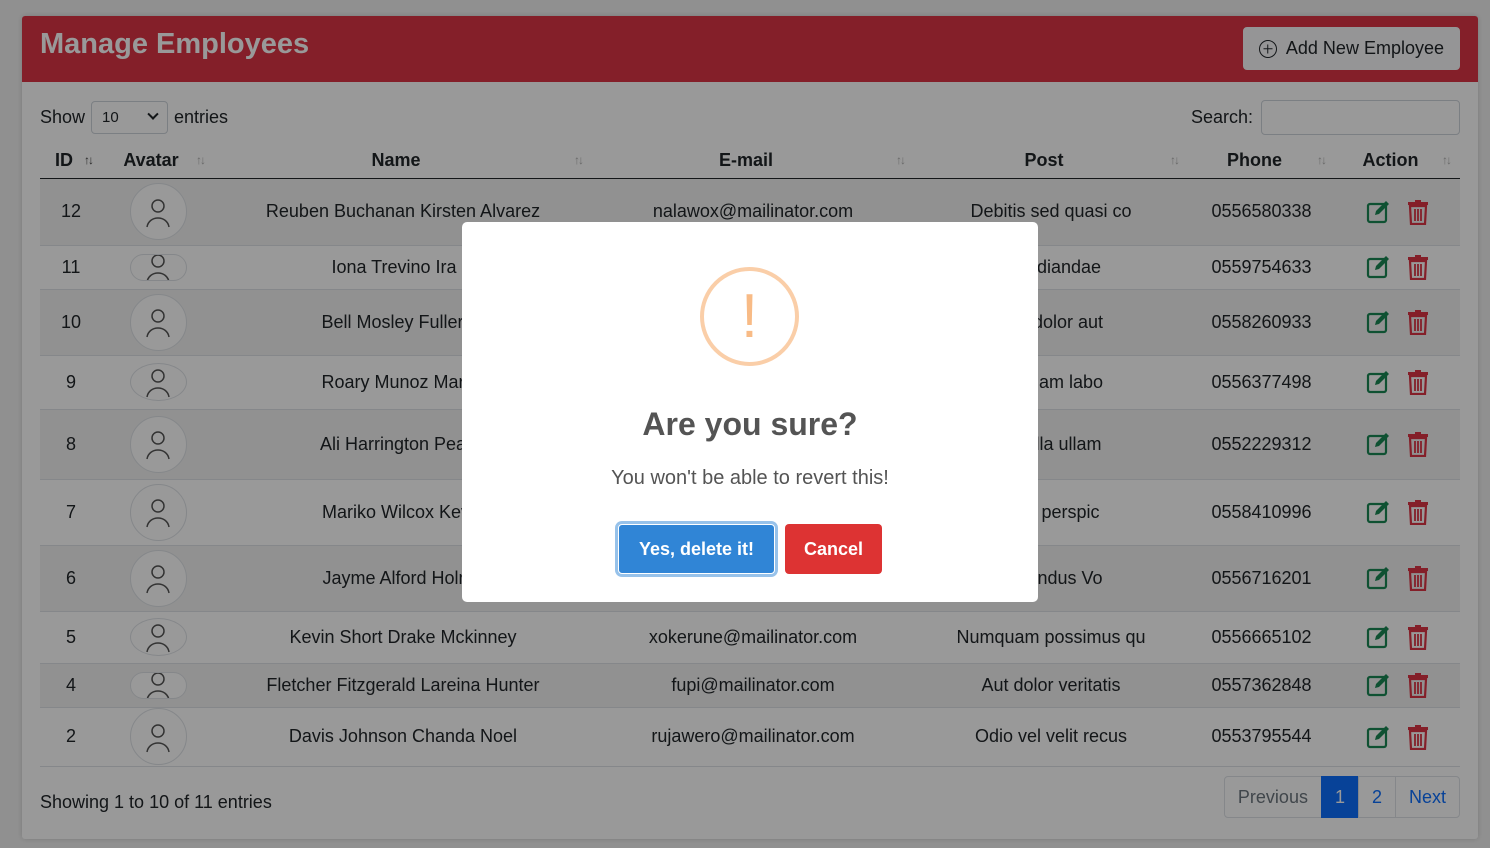 This screenshot has width=1490, height=848. Describe the element at coordinates (749, 316) in the screenshot. I see `warning-icon: !` at that location.